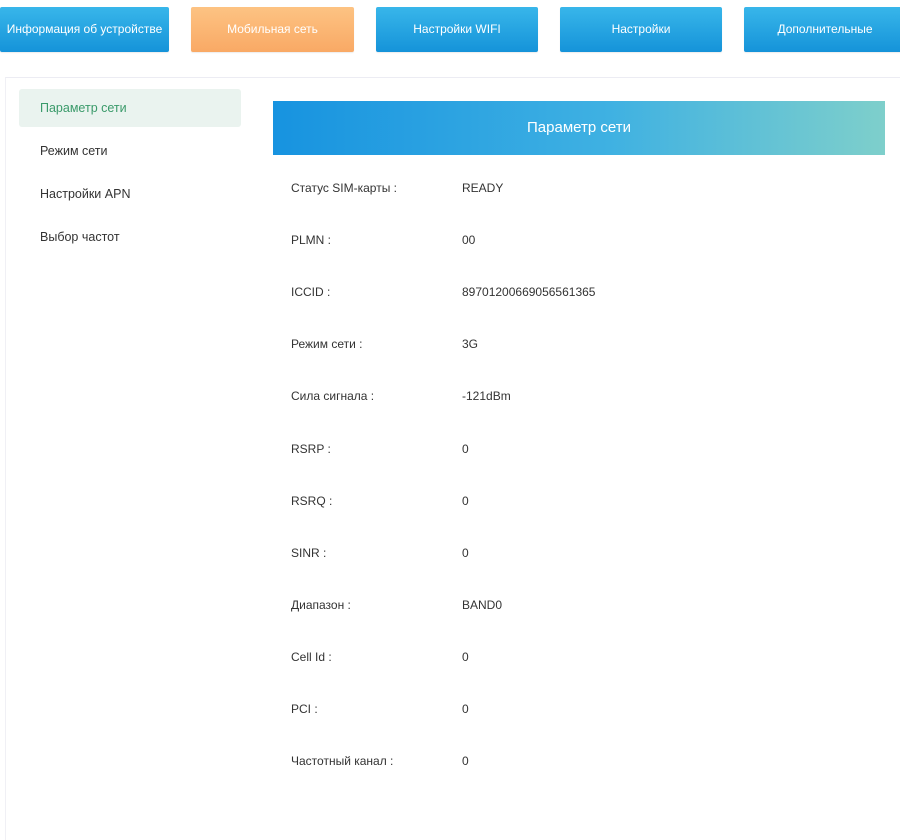 The width and height of the screenshot is (900, 840). What do you see at coordinates (311, 240) in the screenshot?
I see `field-label: PLMN :` at bounding box center [311, 240].